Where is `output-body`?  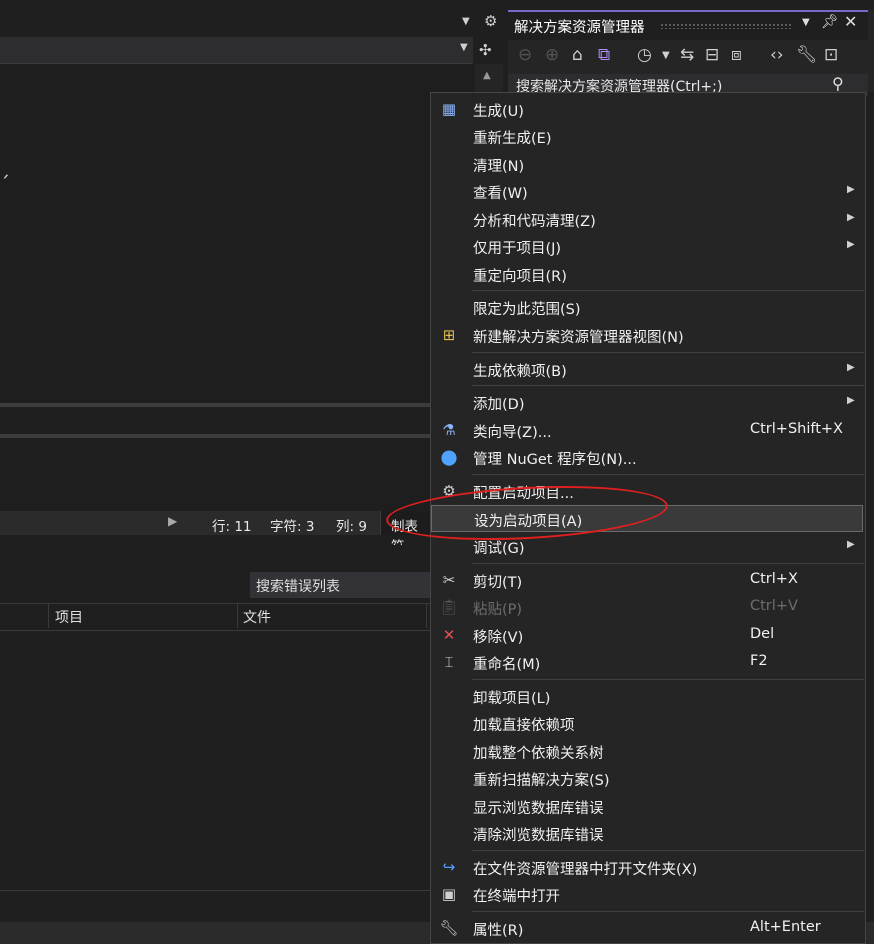 output-body is located at coordinates (215, 474).